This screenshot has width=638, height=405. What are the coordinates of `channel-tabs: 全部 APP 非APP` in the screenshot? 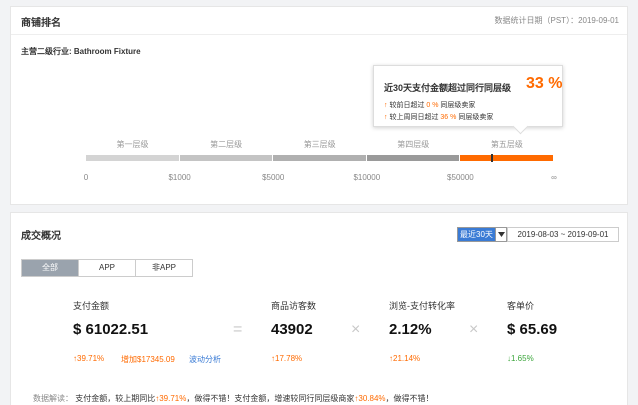 It's located at (107, 268).